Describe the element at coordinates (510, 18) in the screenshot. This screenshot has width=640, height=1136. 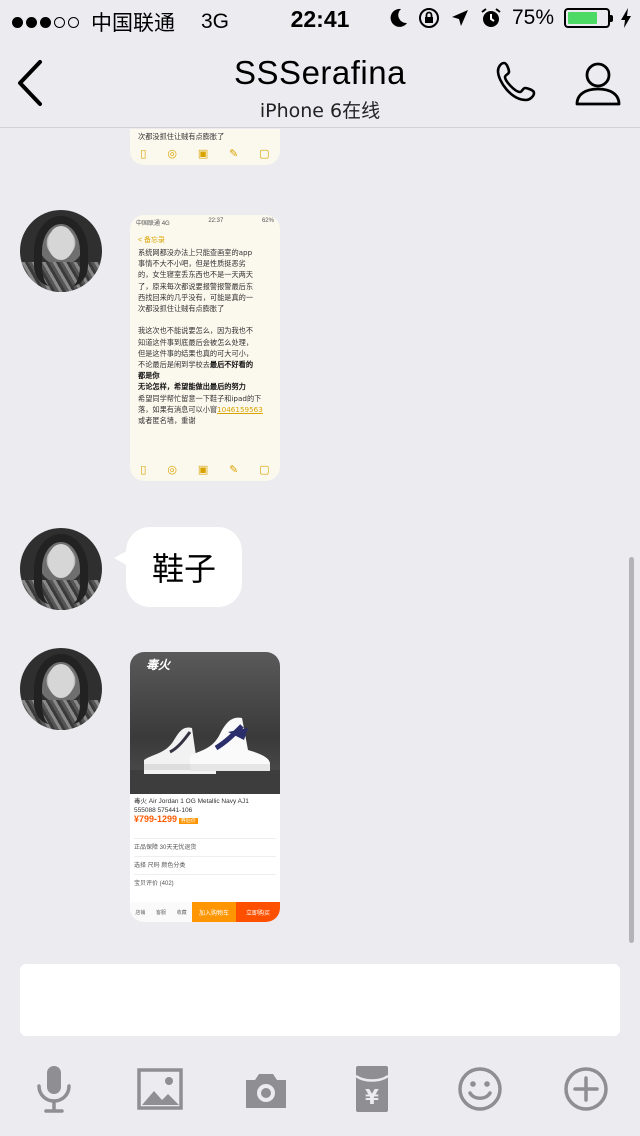
I see `status-right: 75%` at that location.